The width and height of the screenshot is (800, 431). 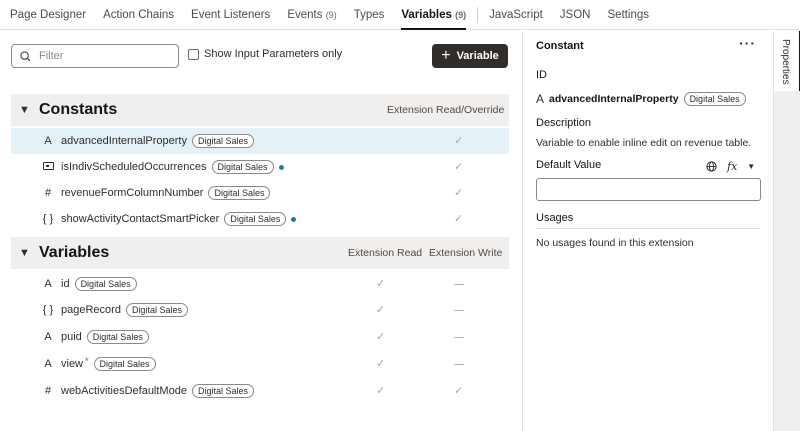 What do you see at coordinates (124, 391) in the screenshot?
I see `variable-name: webActivitiesDefaultMode` at bounding box center [124, 391].